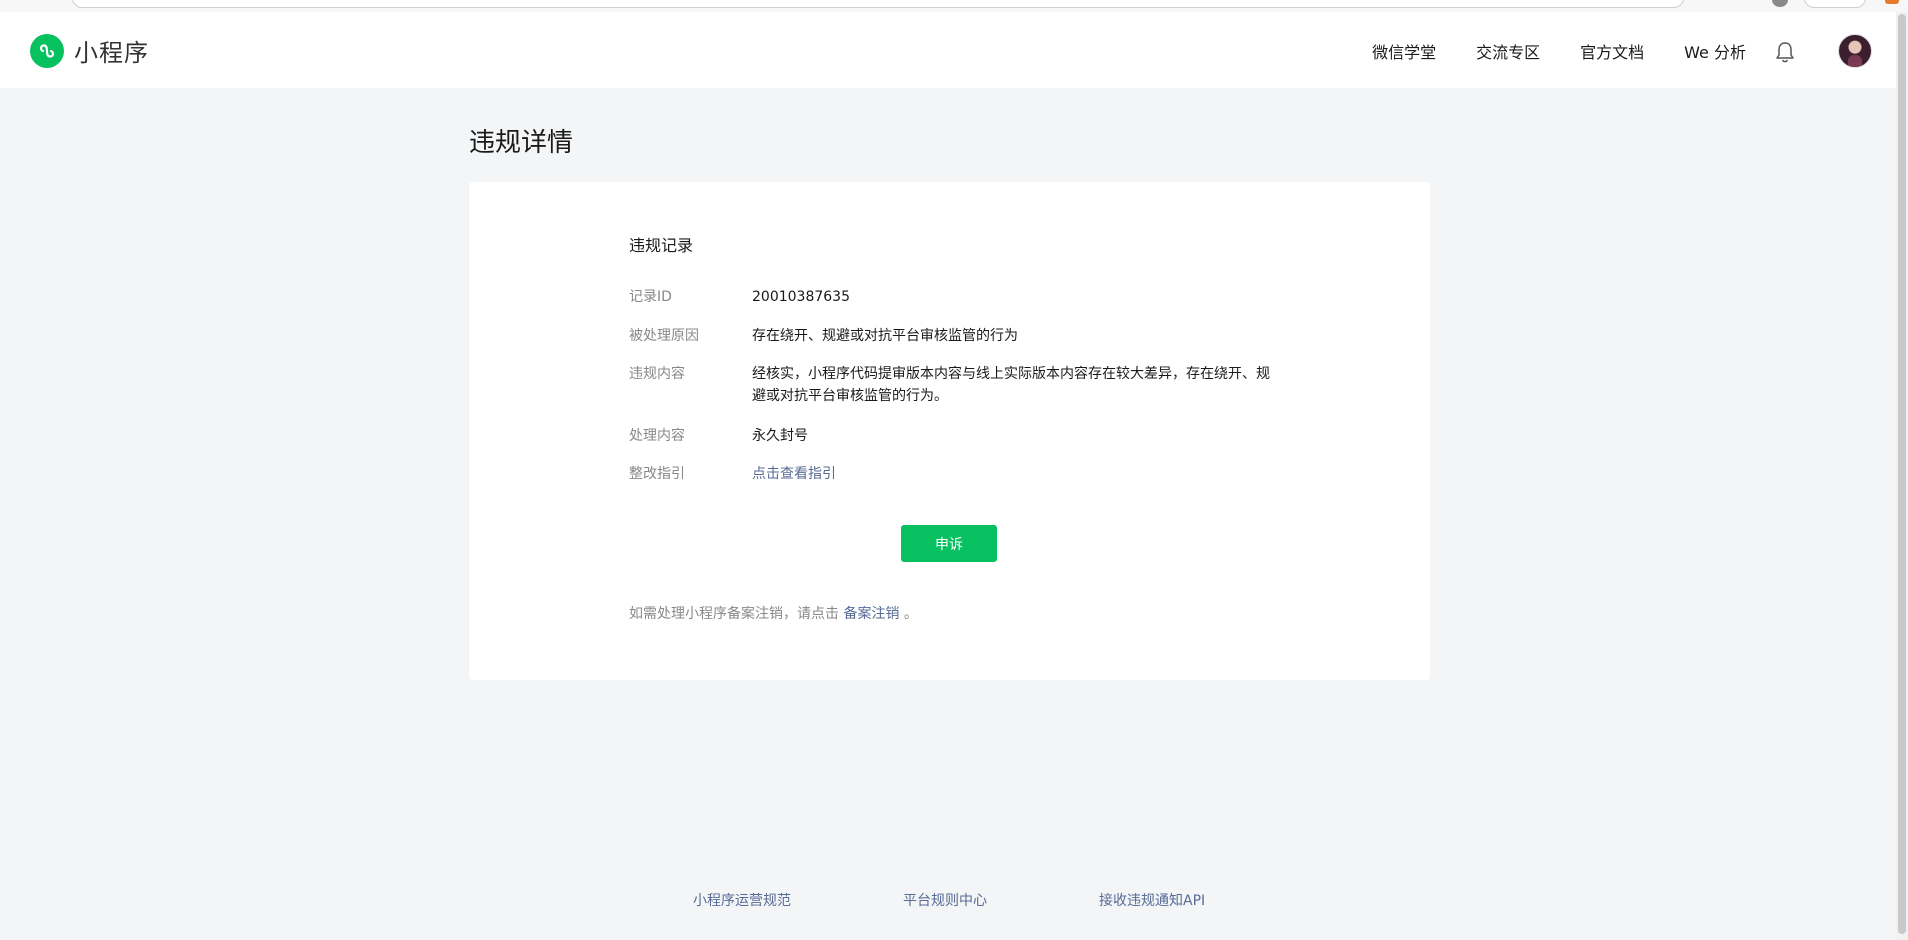  What do you see at coordinates (1785, 52) in the screenshot?
I see `bell-icon` at bounding box center [1785, 52].